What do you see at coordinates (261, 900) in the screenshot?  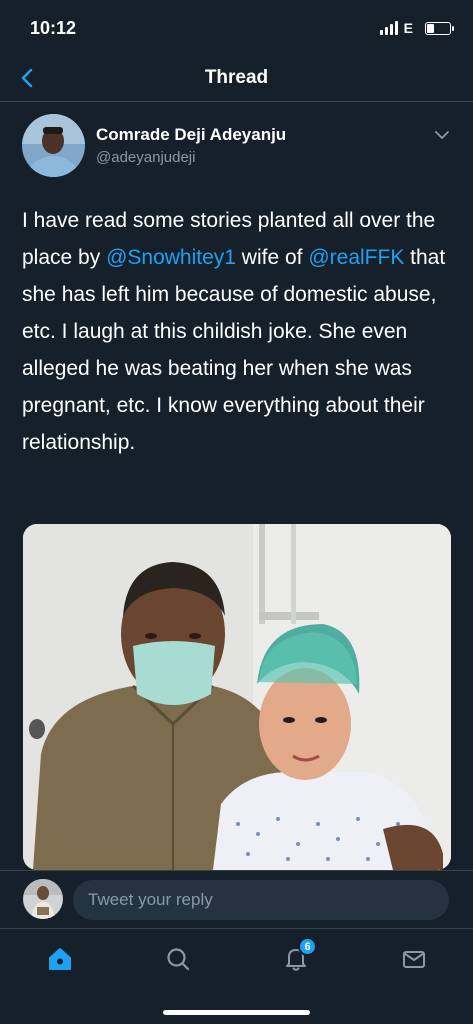 I see `reply-input` at bounding box center [261, 900].